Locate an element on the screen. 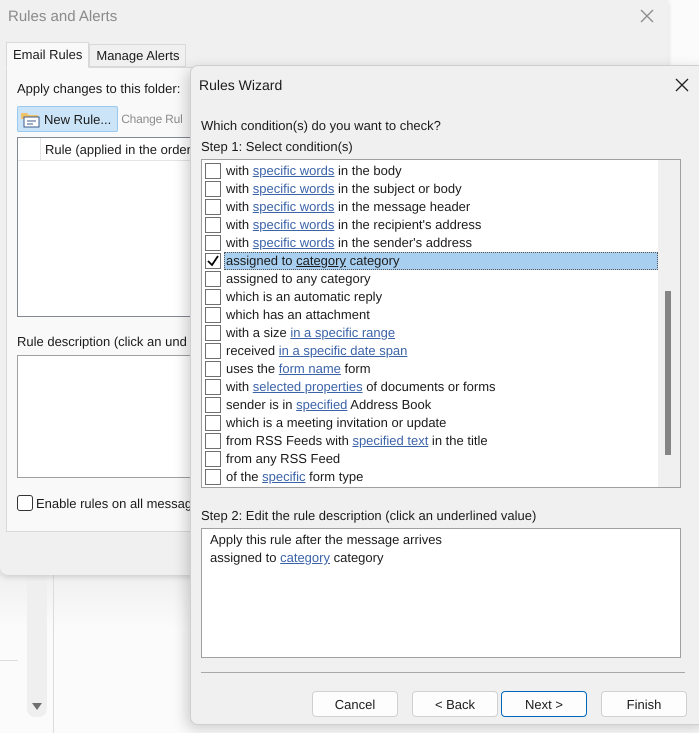 The image size is (699, 733). condition-link: specified text is located at coordinates (390, 440).